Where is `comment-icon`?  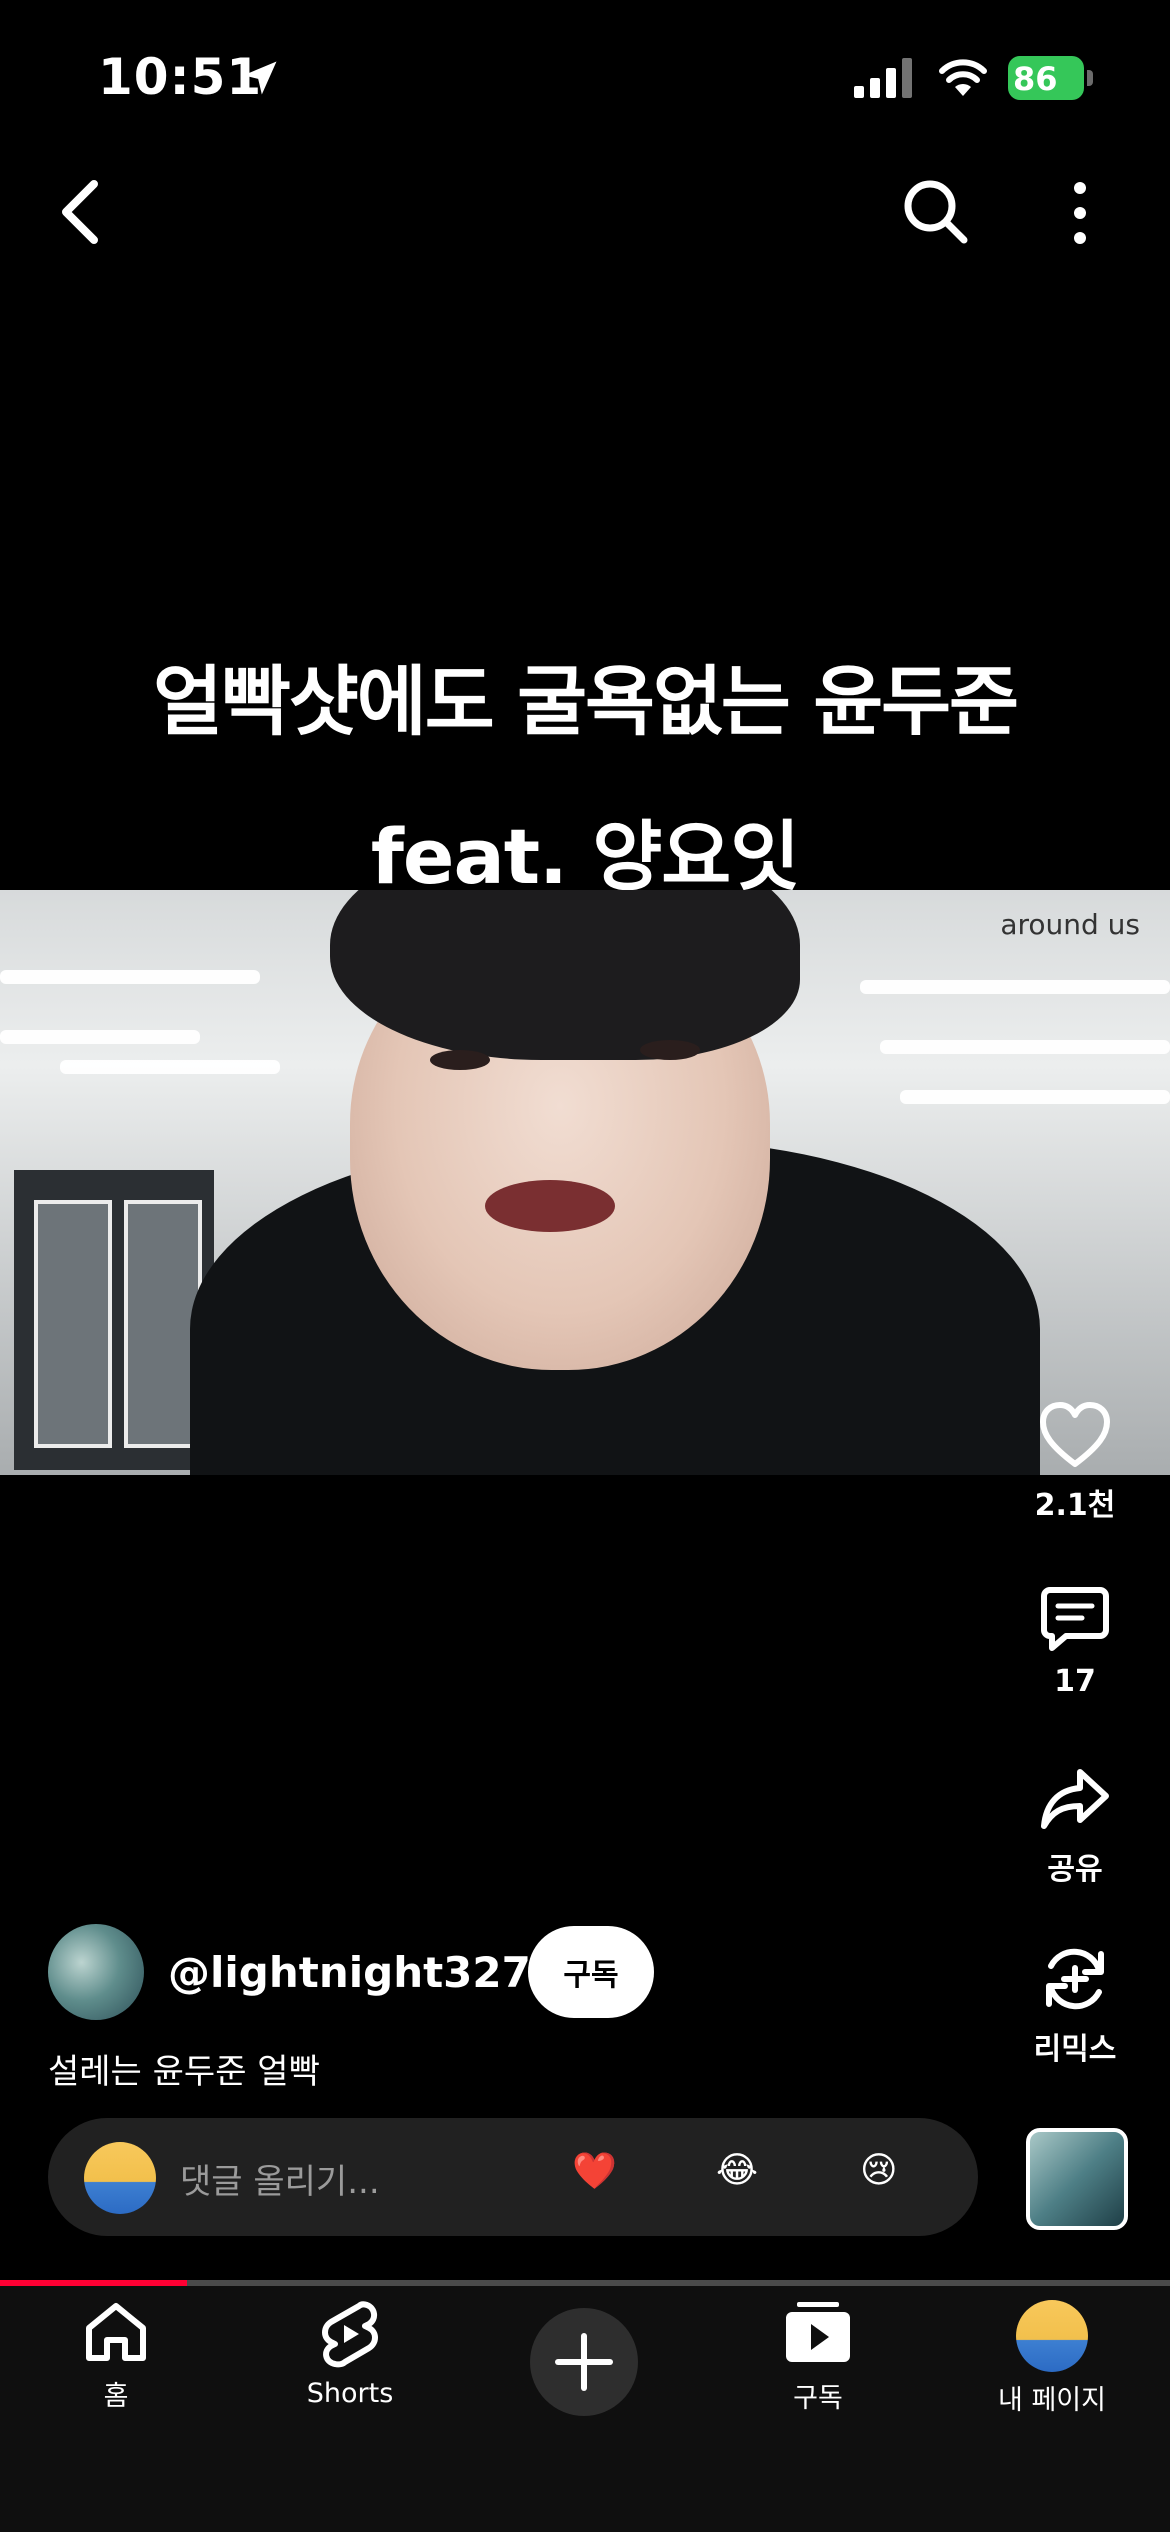 comment-icon is located at coordinates (1075, 1619).